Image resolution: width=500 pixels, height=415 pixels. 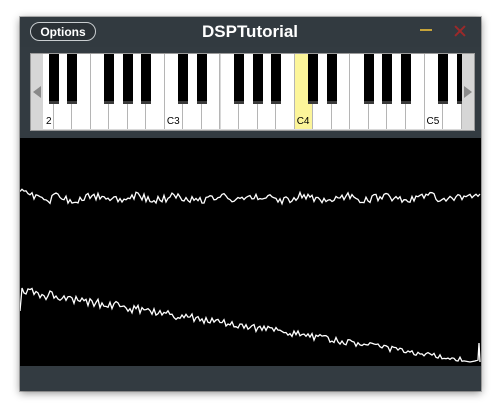 I want to click on black-key-gsharp2, so click(x=127, y=79).